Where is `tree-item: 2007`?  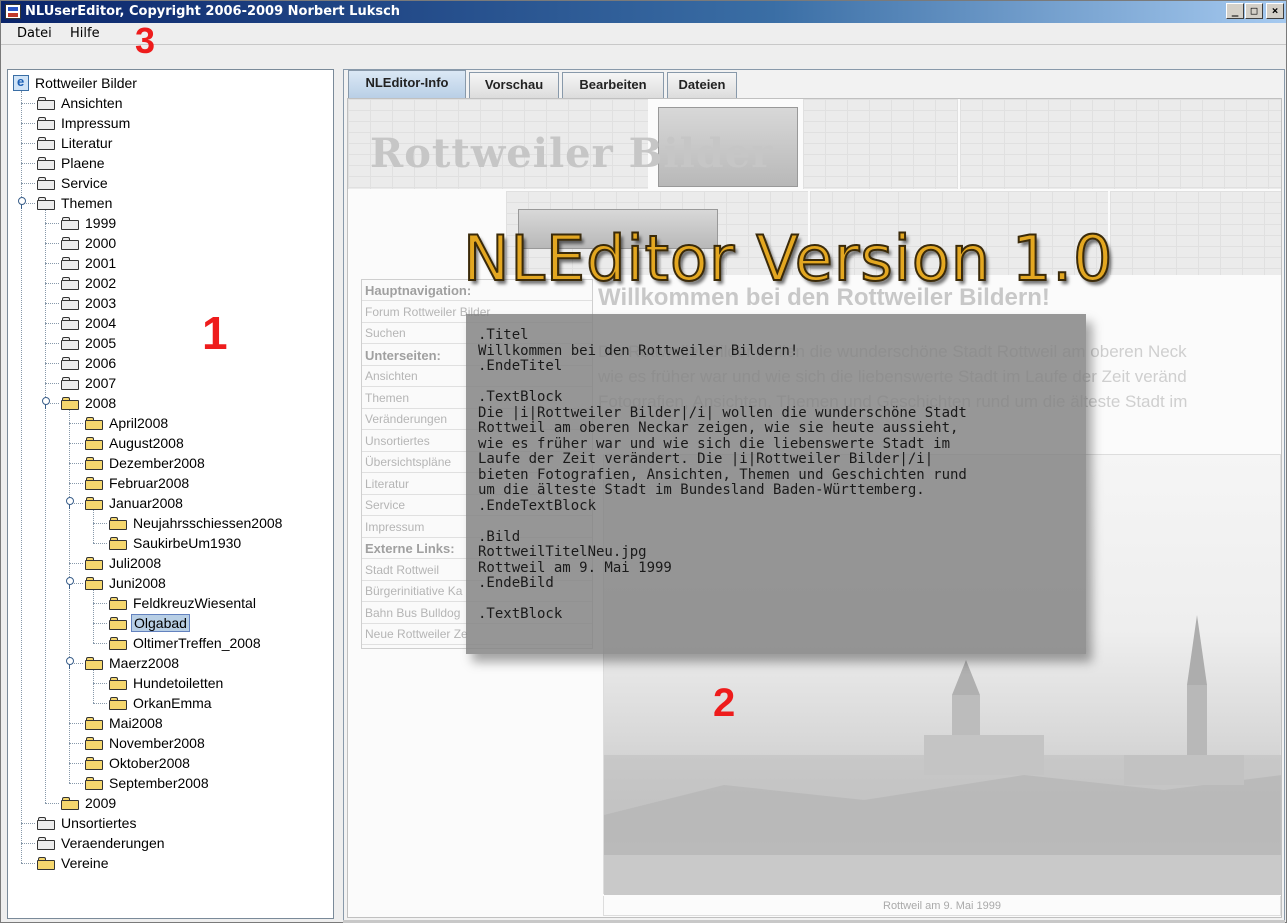
tree-item: 2007 is located at coordinates (89, 383).